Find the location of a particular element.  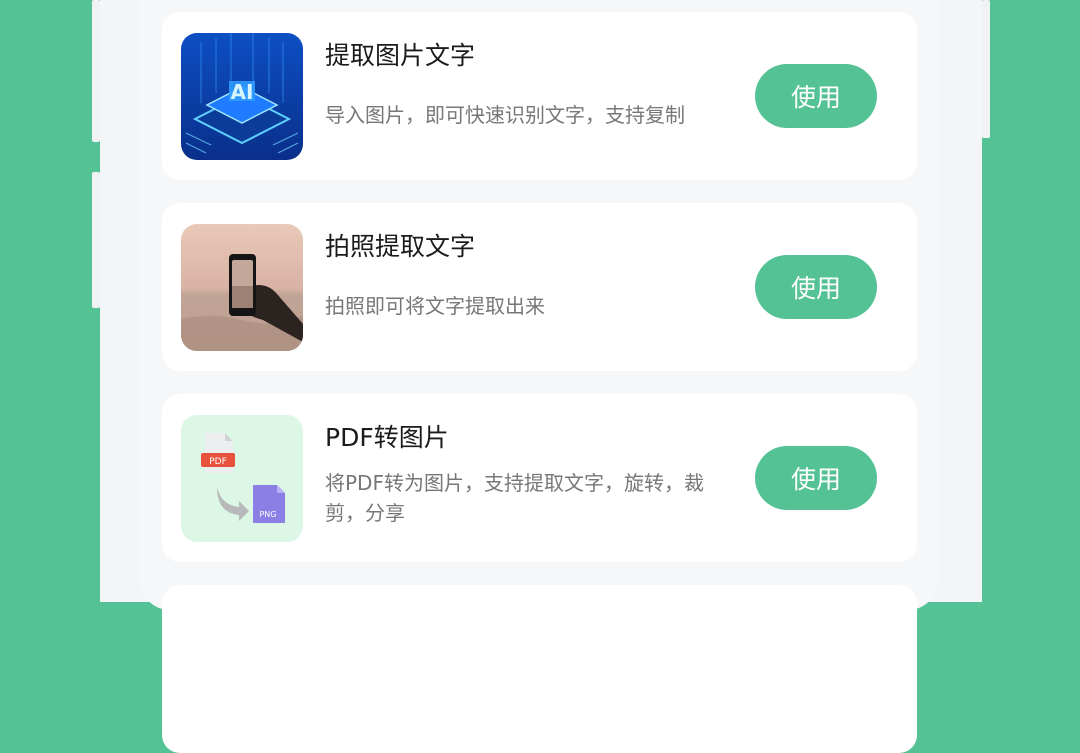

camera-photo-icon is located at coordinates (242, 287).